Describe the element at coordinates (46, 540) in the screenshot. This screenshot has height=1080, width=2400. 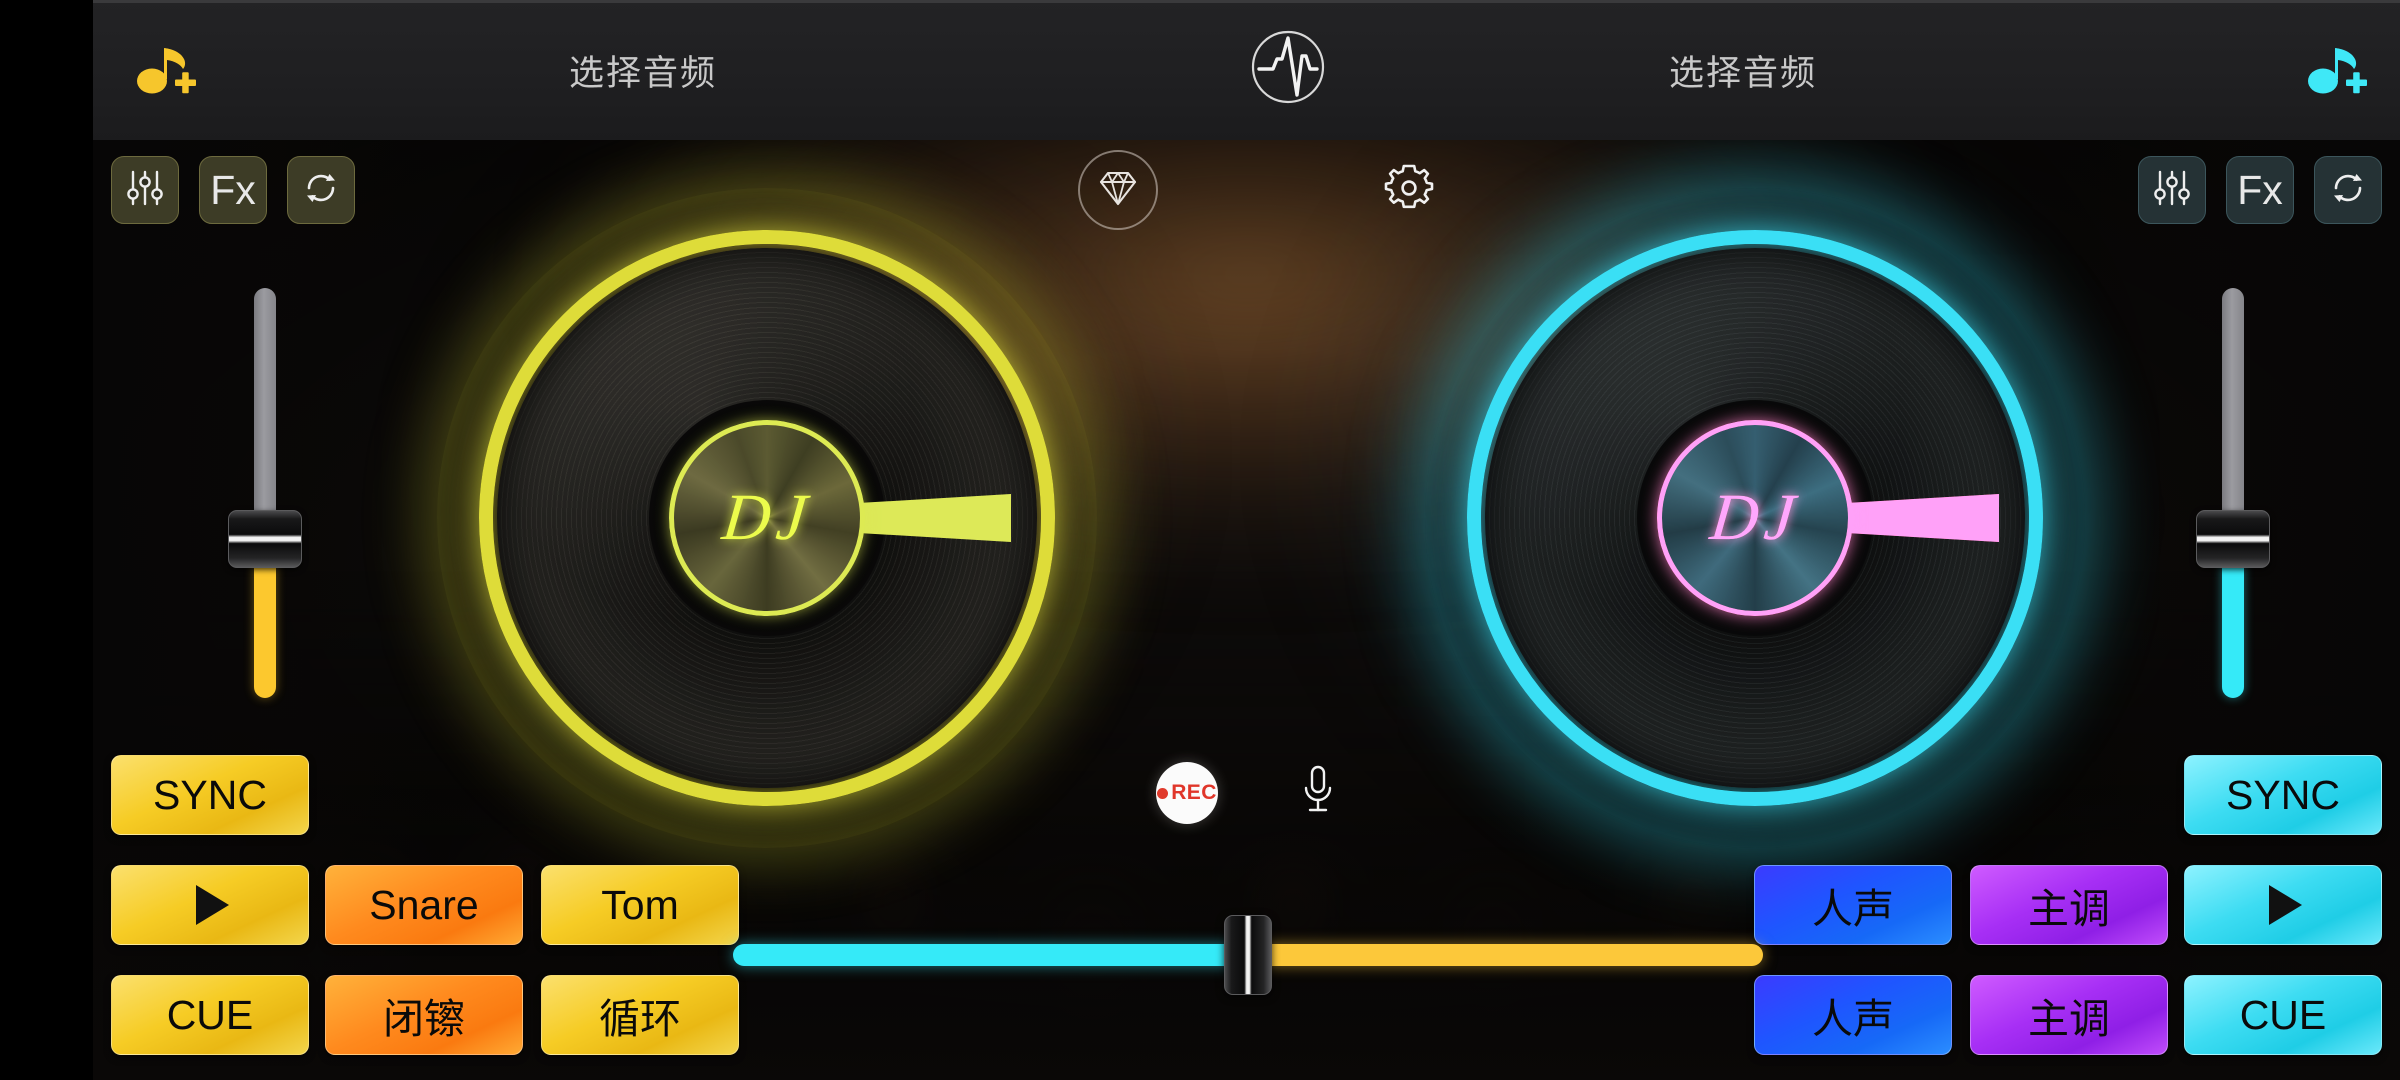
I see `device-bezel-left` at that location.